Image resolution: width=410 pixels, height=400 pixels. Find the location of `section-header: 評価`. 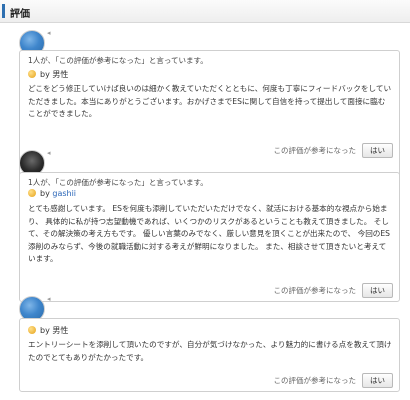

section-header: 評価 is located at coordinates (205, 11).